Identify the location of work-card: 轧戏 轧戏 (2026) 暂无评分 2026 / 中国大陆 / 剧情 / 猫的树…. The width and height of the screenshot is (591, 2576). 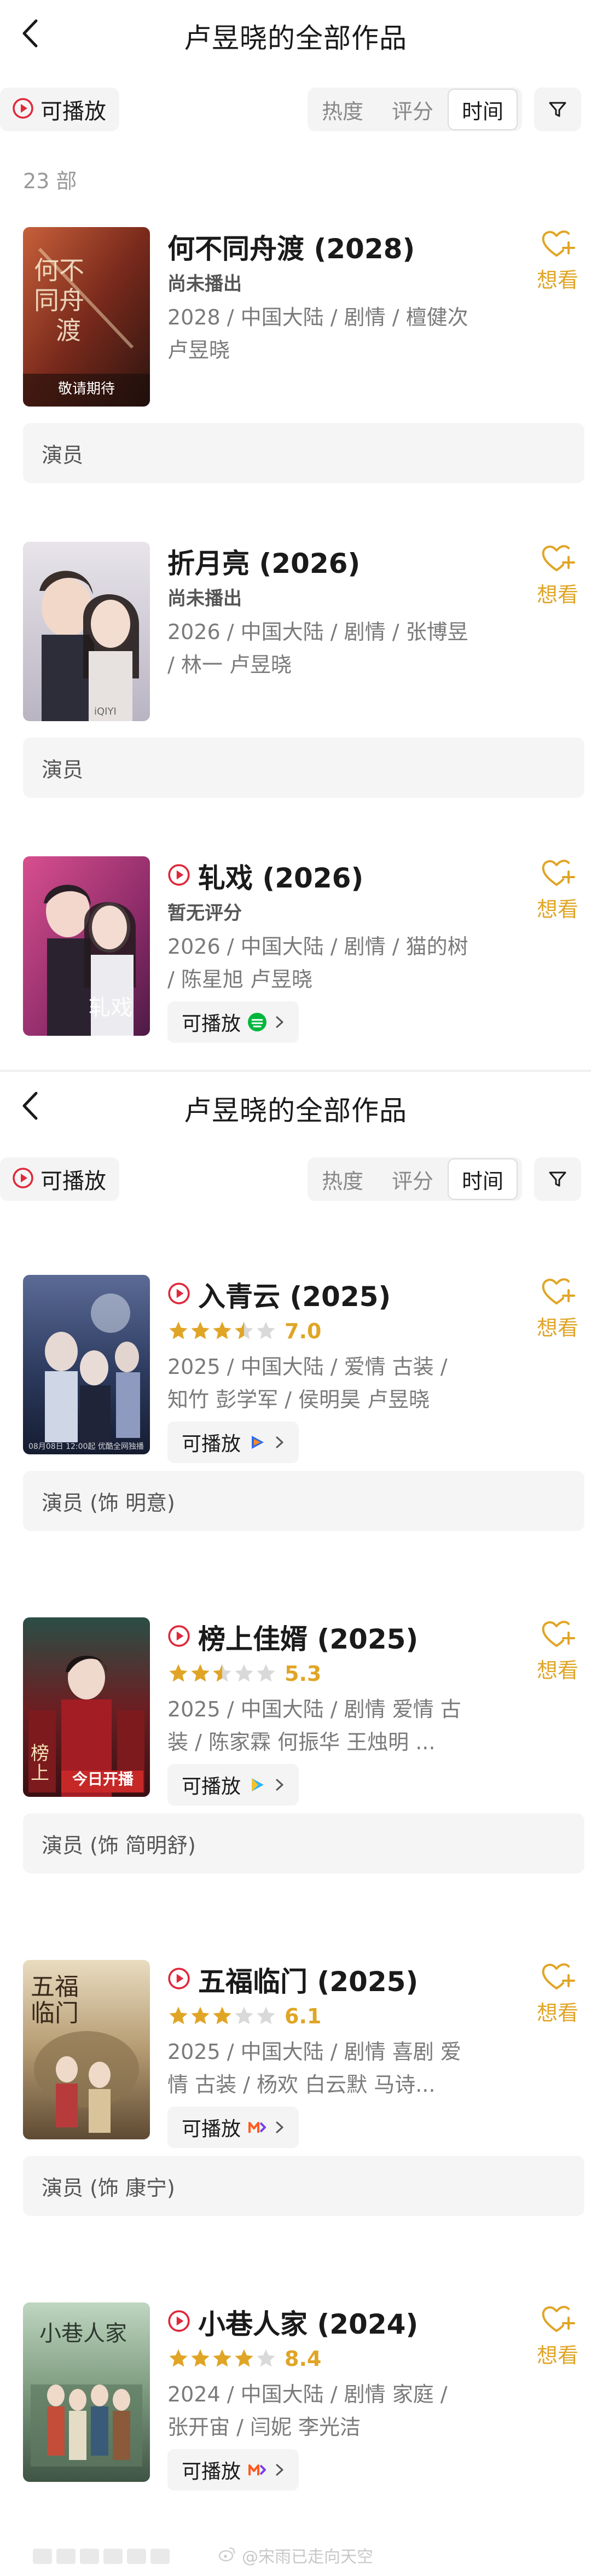
(296, 960).